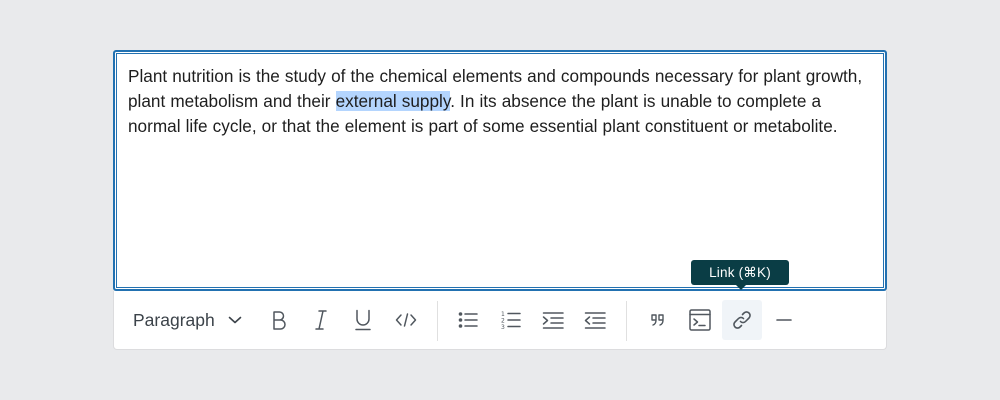 The image size is (1000, 400). I want to click on italic-icon, so click(321, 320).